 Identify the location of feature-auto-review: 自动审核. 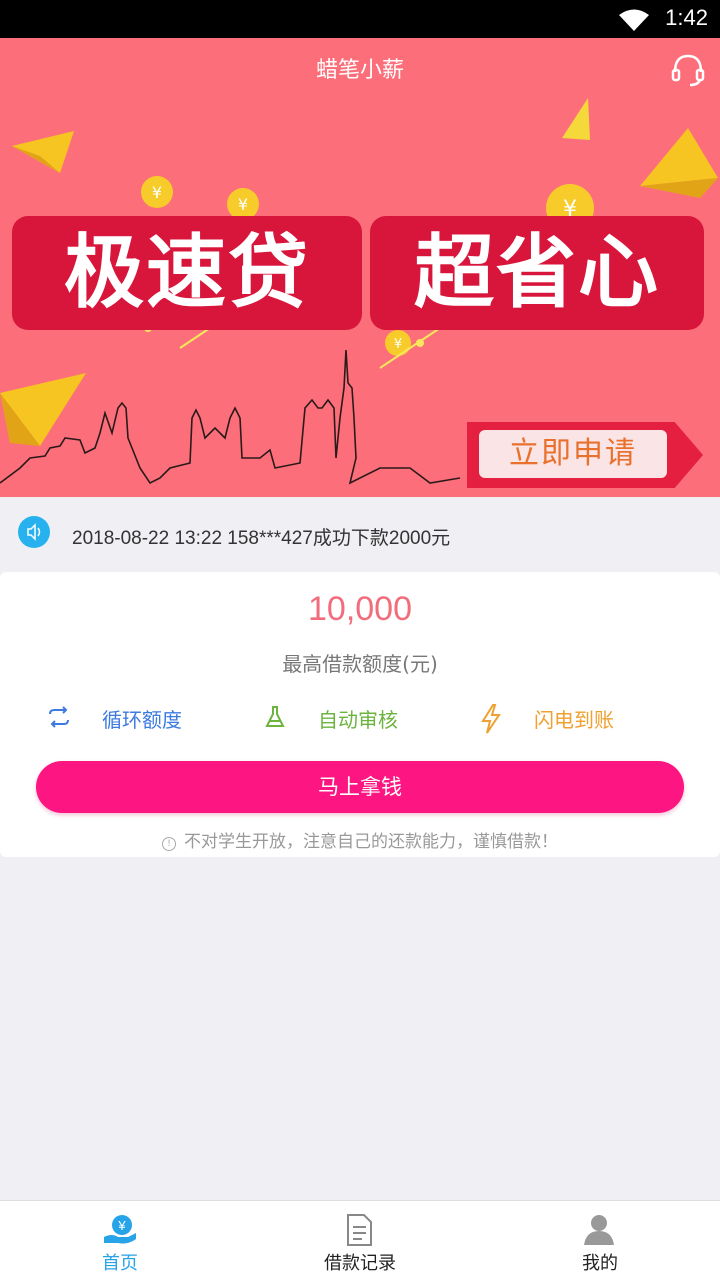
(352, 717).